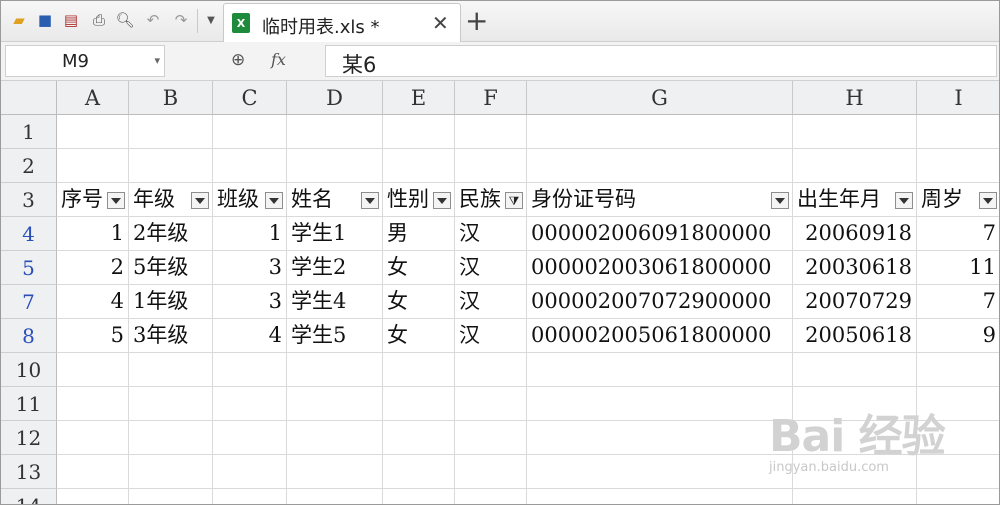 This screenshot has width=1000, height=505. Describe the element at coordinates (125, 20) in the screenshot. I see `print-preview-icon: 🔍︎` at that location.